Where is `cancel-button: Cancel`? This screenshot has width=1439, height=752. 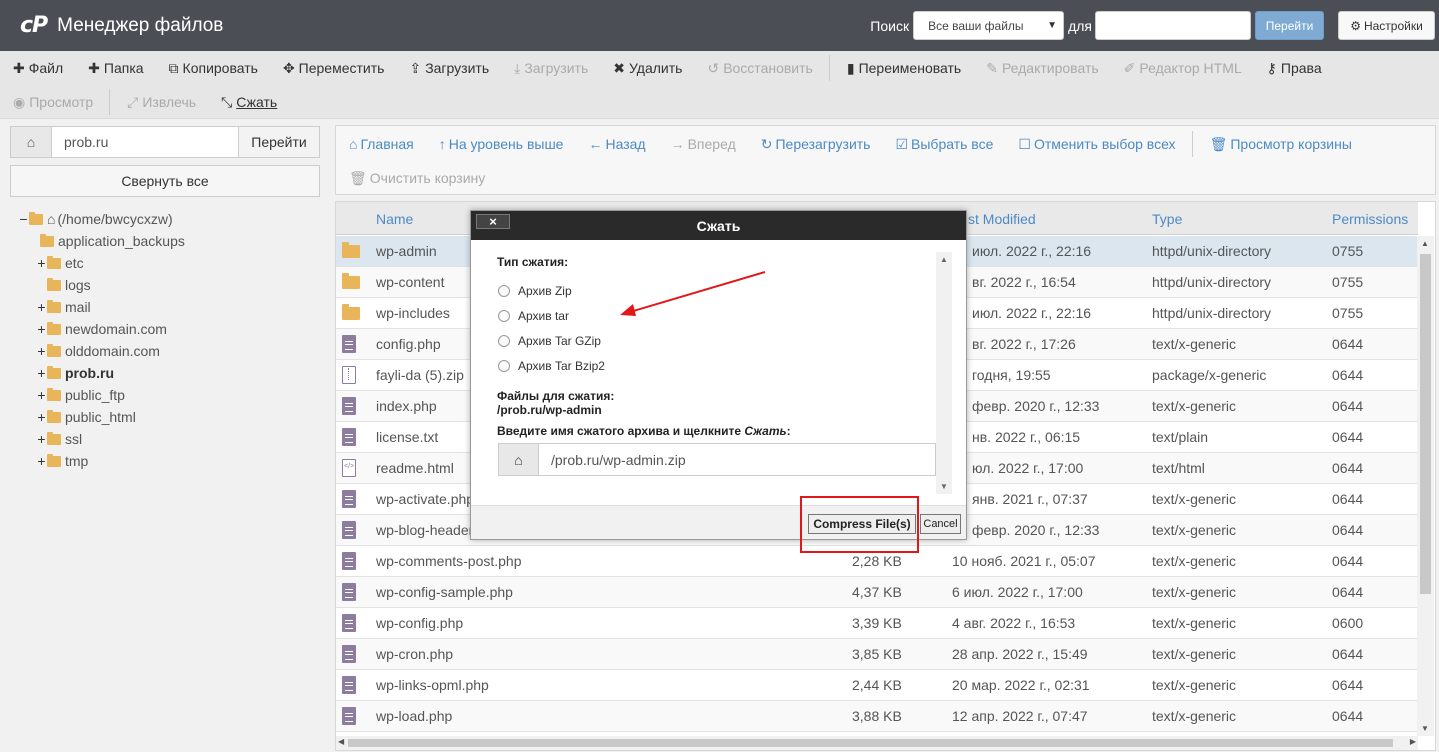
cancel-button: Cancel is located at coordinates (940, 524).